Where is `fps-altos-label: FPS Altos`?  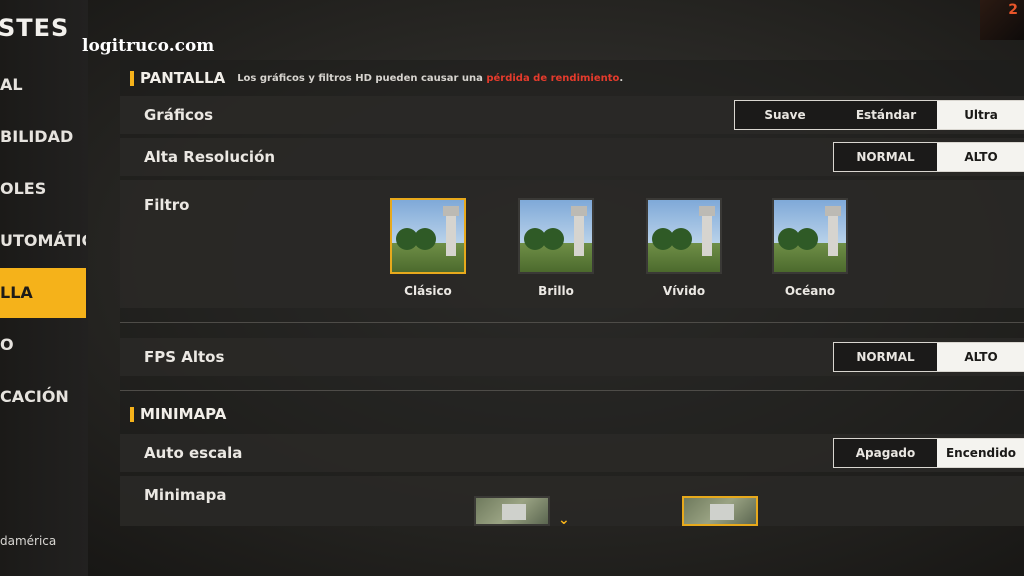 fps-altos-label: FPS Altos is located at coordinates (184, 357).